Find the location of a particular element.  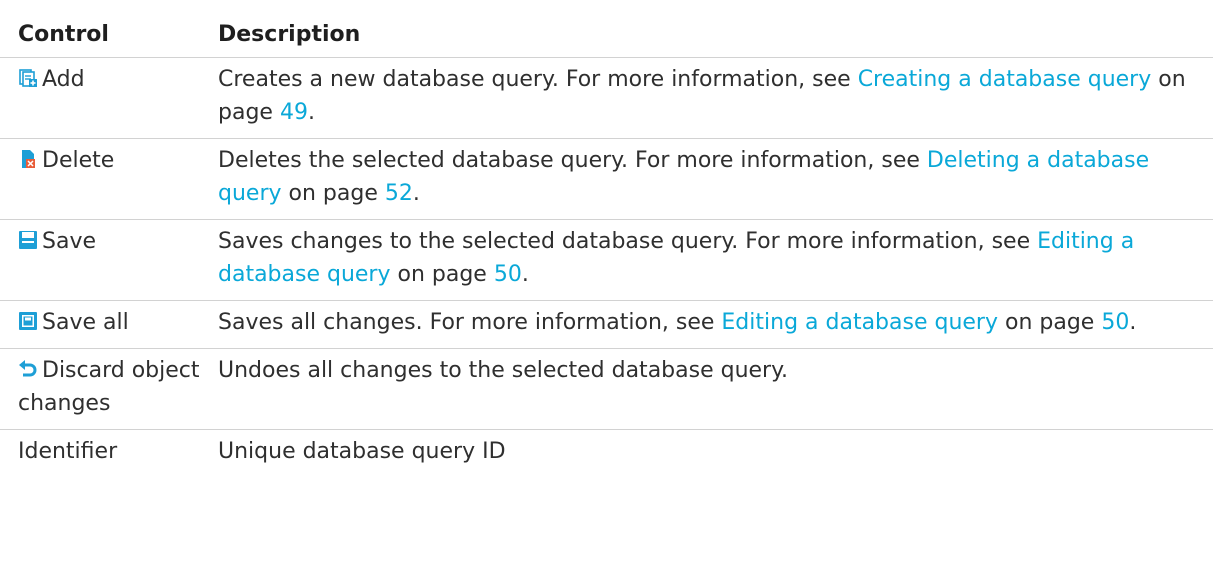

control-label: Save is located at coordinates (69, 241).